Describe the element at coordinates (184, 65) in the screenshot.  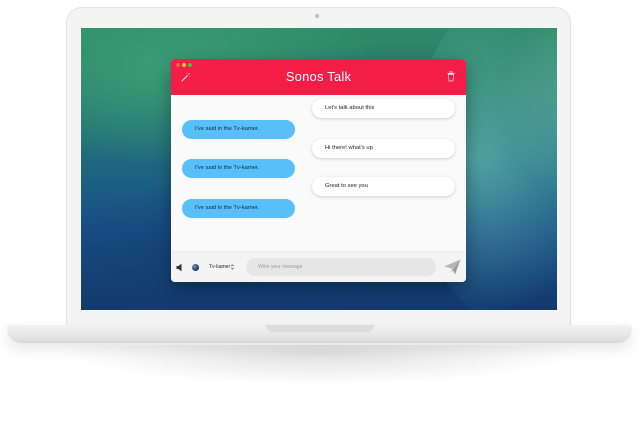
I see `minimize-window-button` at that location.